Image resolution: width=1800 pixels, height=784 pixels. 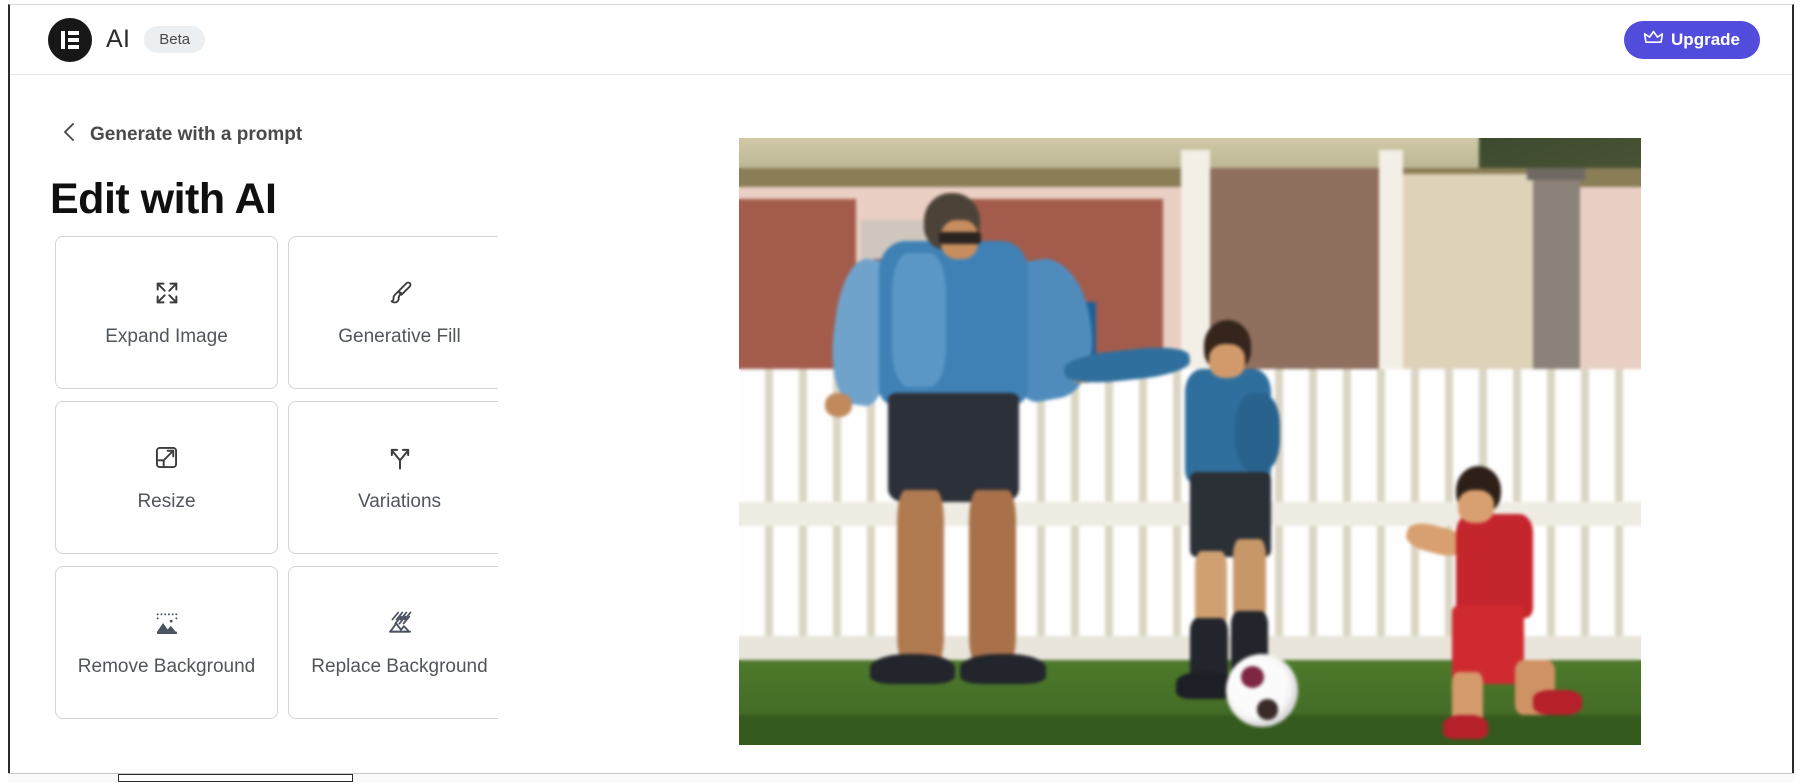 What do you see at coordinates (166, 336) in the screenshot?
I see `action-card-label: Expand Image` at bounding box center [166, 336].